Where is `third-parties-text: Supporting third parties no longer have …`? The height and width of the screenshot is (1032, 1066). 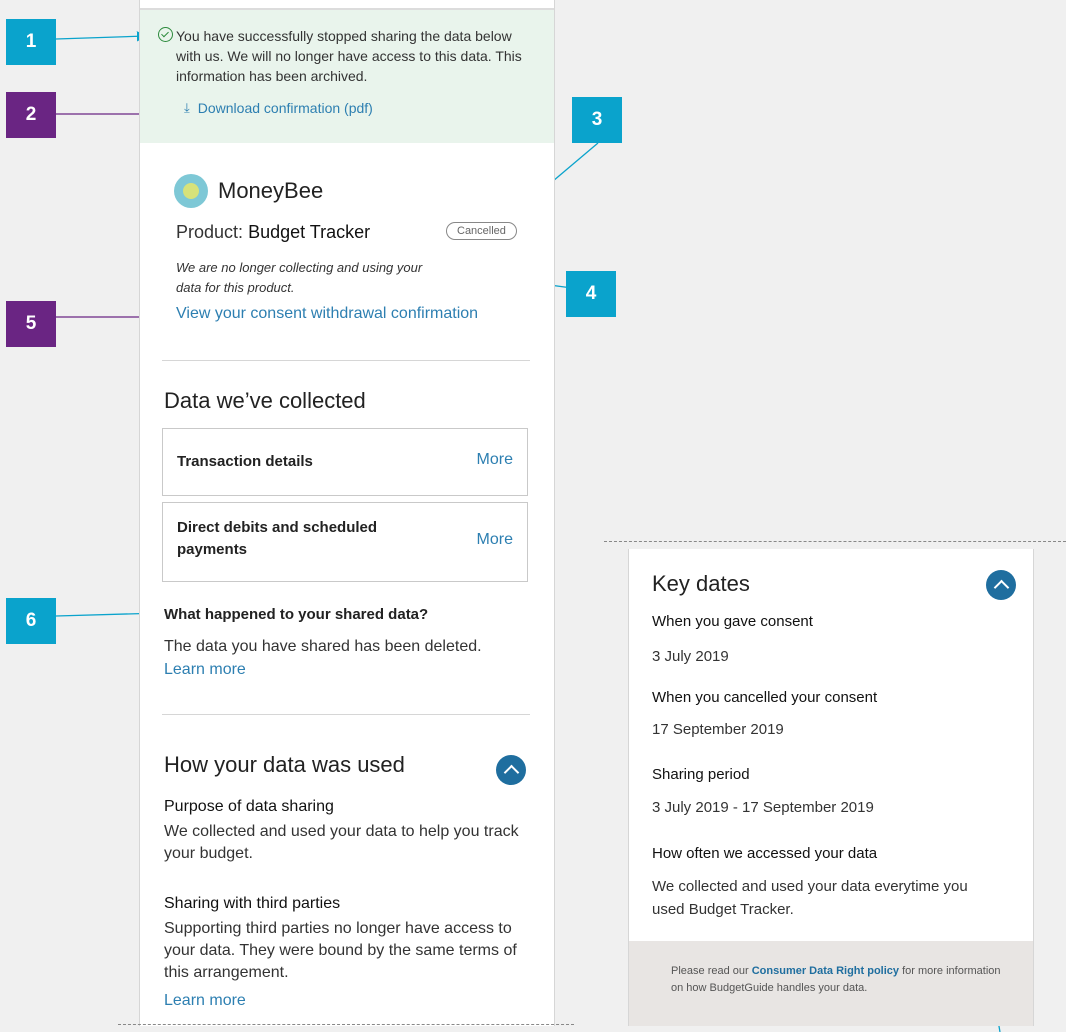
third-parties-text: Supporting third parties no longer have … is located at coordinates (340, 950).